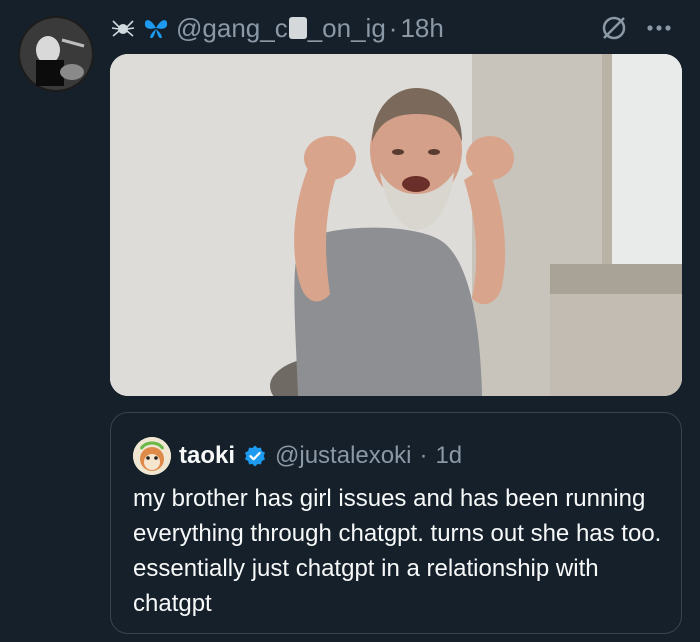  What do you see at coordinates (448, 456) in the screenshot?
I see `quoted-time: 1d` at bounding box center [448, 456].